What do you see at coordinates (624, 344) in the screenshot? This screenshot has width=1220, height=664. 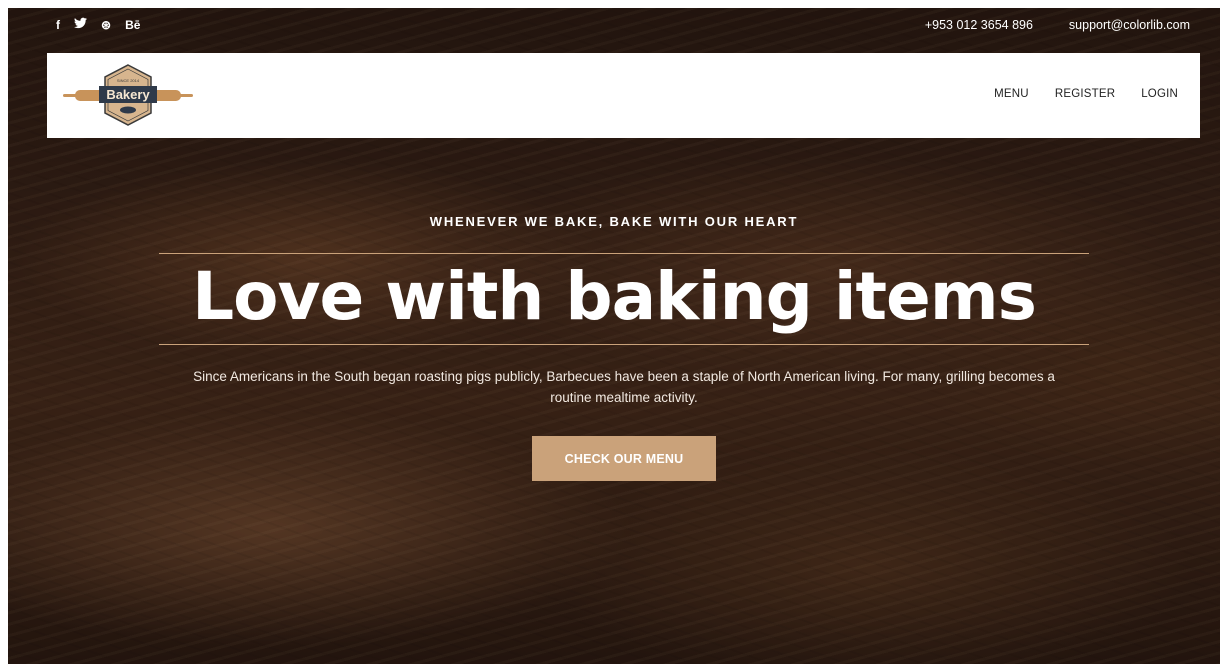 I see `hero-divider-bottom` at bounding box center [624, 344].